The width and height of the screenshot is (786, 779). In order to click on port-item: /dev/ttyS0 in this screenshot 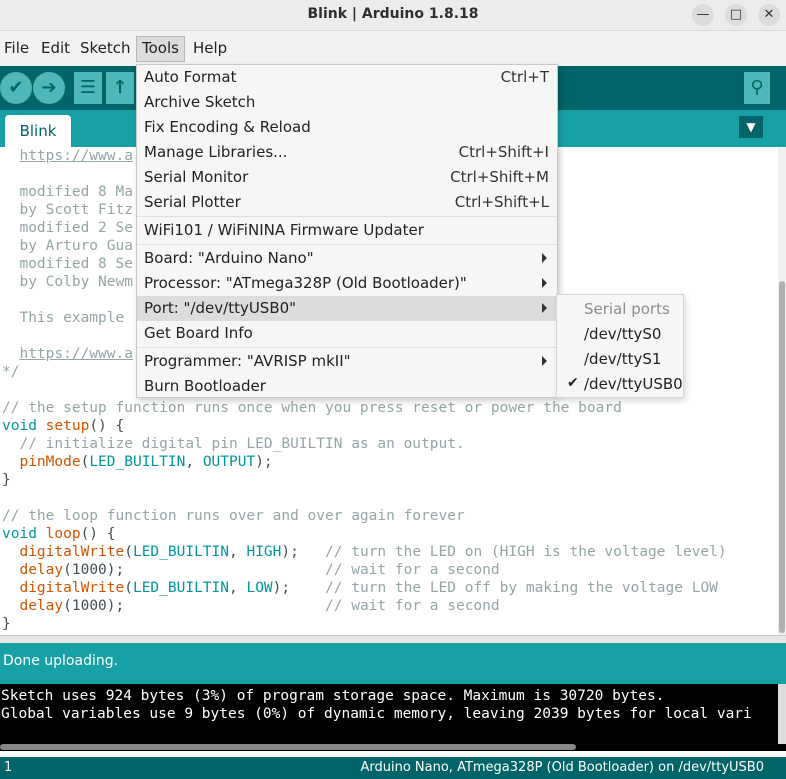, I will do `click(620, 334)`.